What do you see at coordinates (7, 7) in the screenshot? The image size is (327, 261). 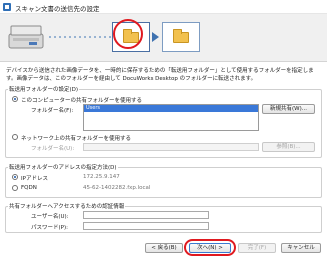 I see `app-icon` at bounding box center [7, 7].